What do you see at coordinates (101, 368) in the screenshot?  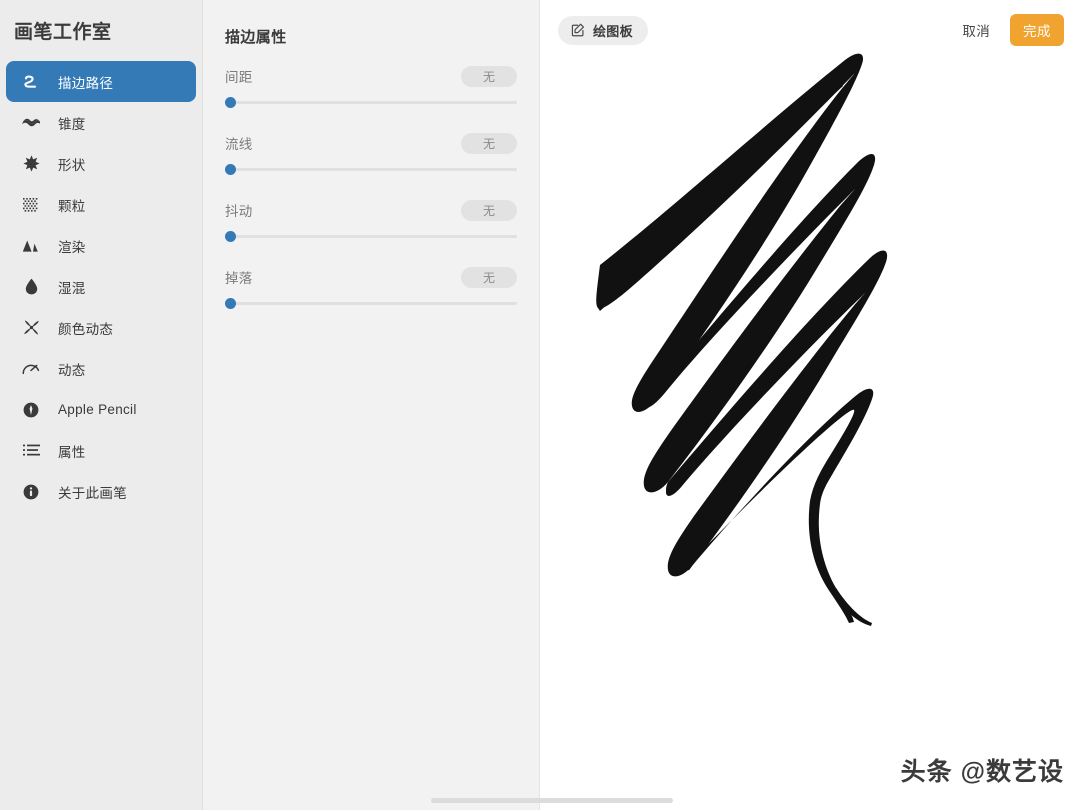 I see `sidebar-item-dynamics: 动态` at bounding box center [101, 368].